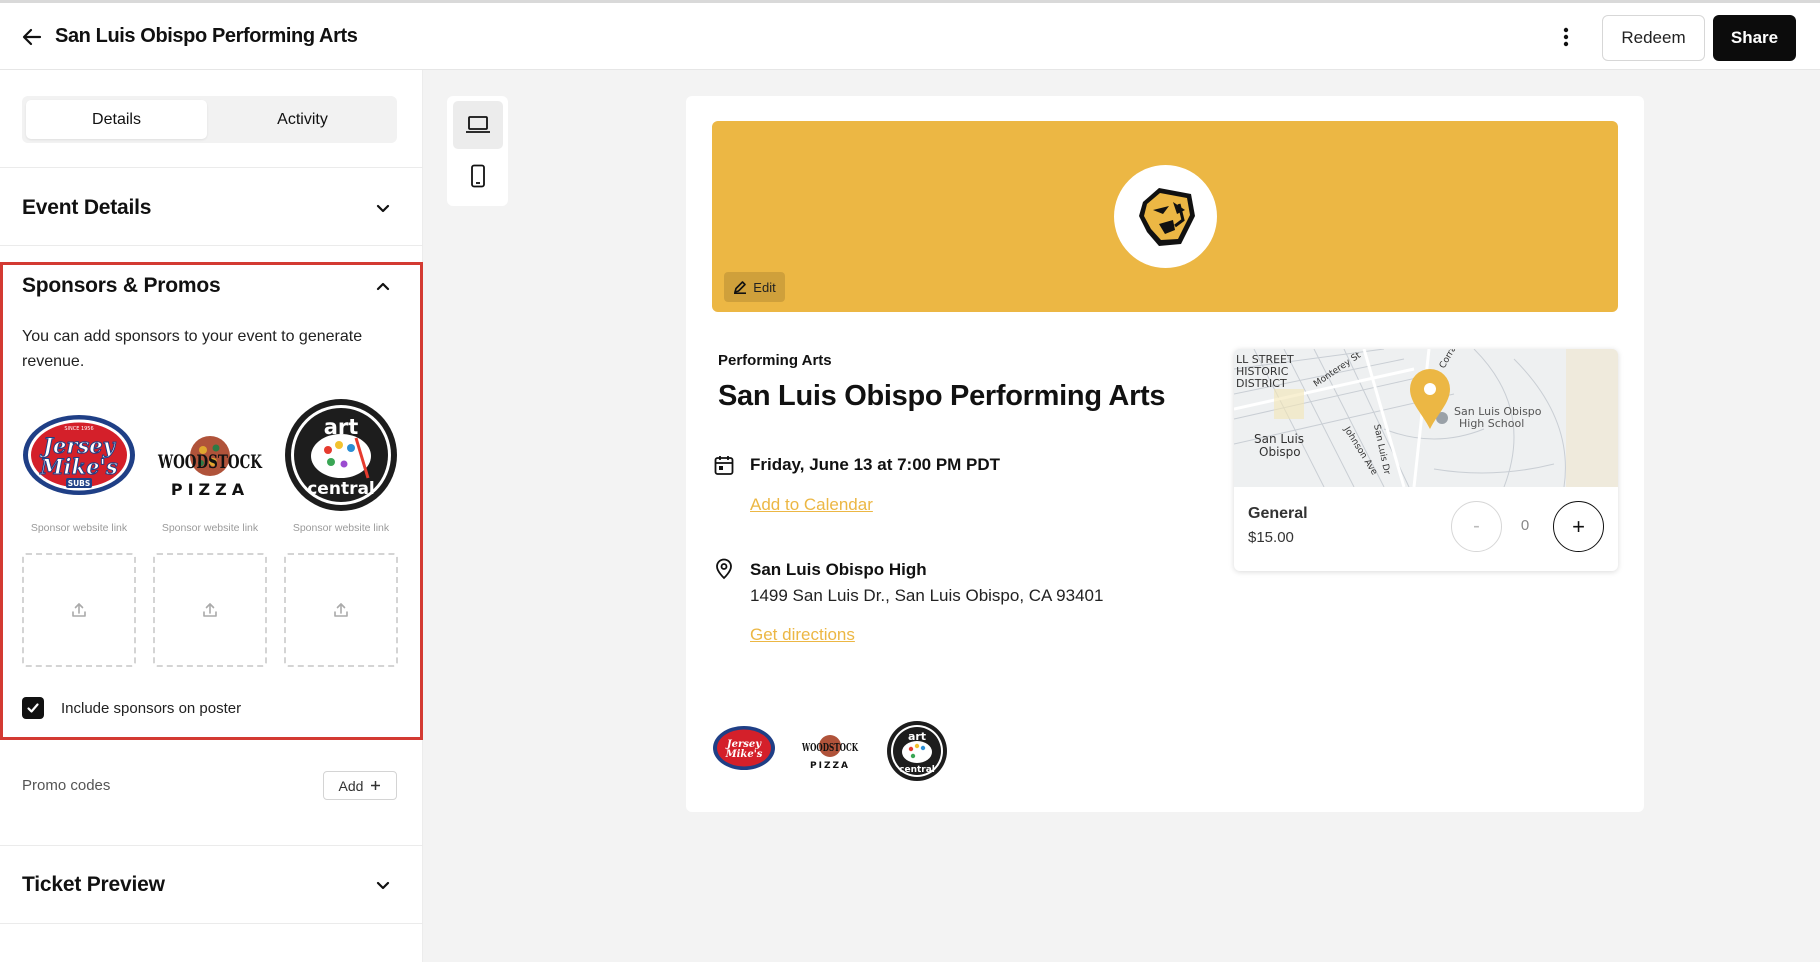 The height and width of the screenshot is (962, 1820). What do you see at coordinates (116, 119) in the screenshot?
I see `tab-details: Details` at bounding box center [116, 119].